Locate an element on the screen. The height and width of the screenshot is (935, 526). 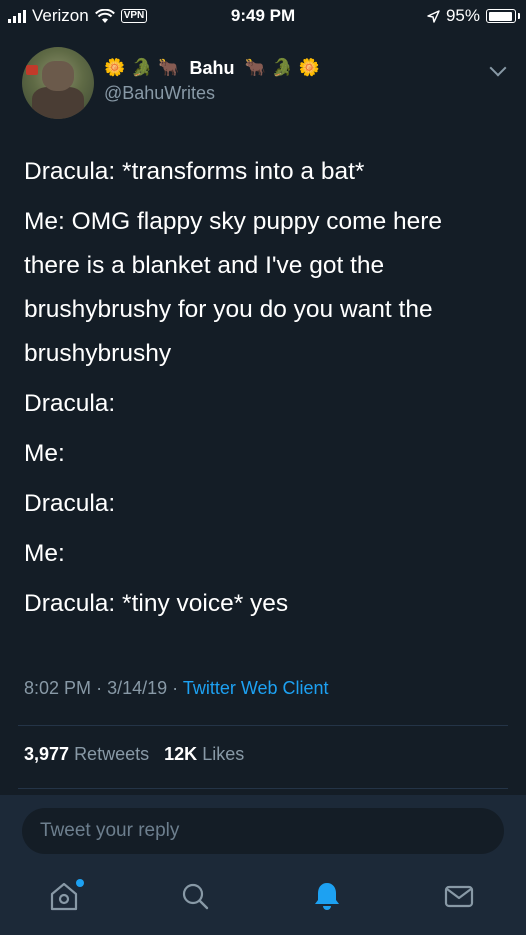
display-name-line: 🌼 🐊 🐂 Bahu 🐂 🐊 🌼 is located at coordinates (212, 68).